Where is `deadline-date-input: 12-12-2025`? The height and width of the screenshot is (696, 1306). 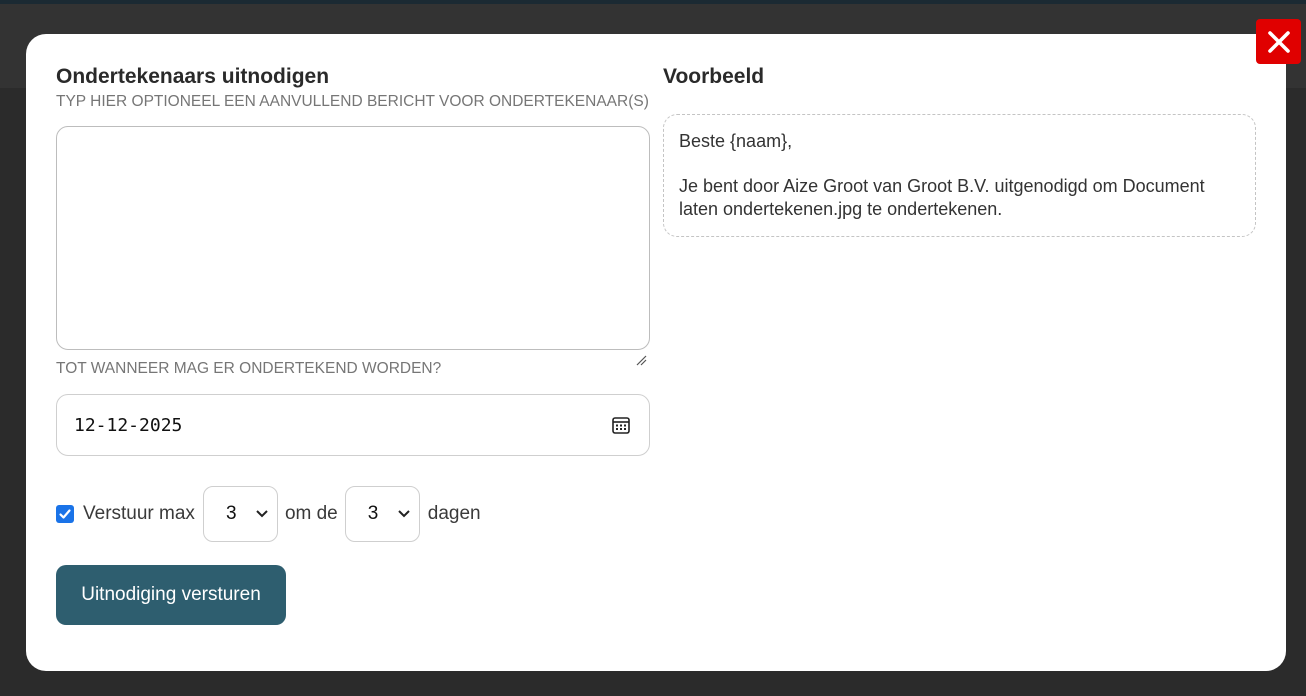
deadline-date-input: 12-12-2025 is located at coordinates (353, 425).